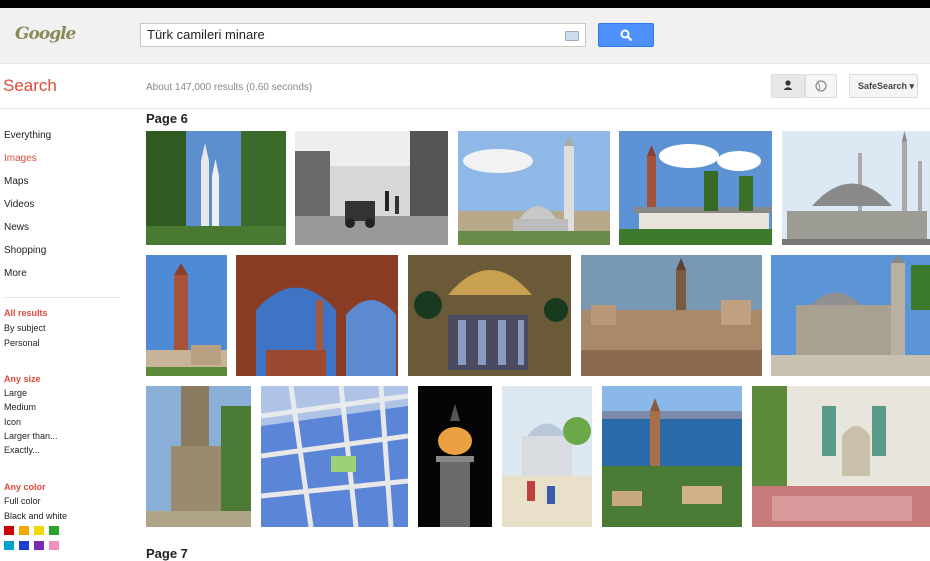  I want to click on arched-ruins-minaret-image, so click(317, 315).